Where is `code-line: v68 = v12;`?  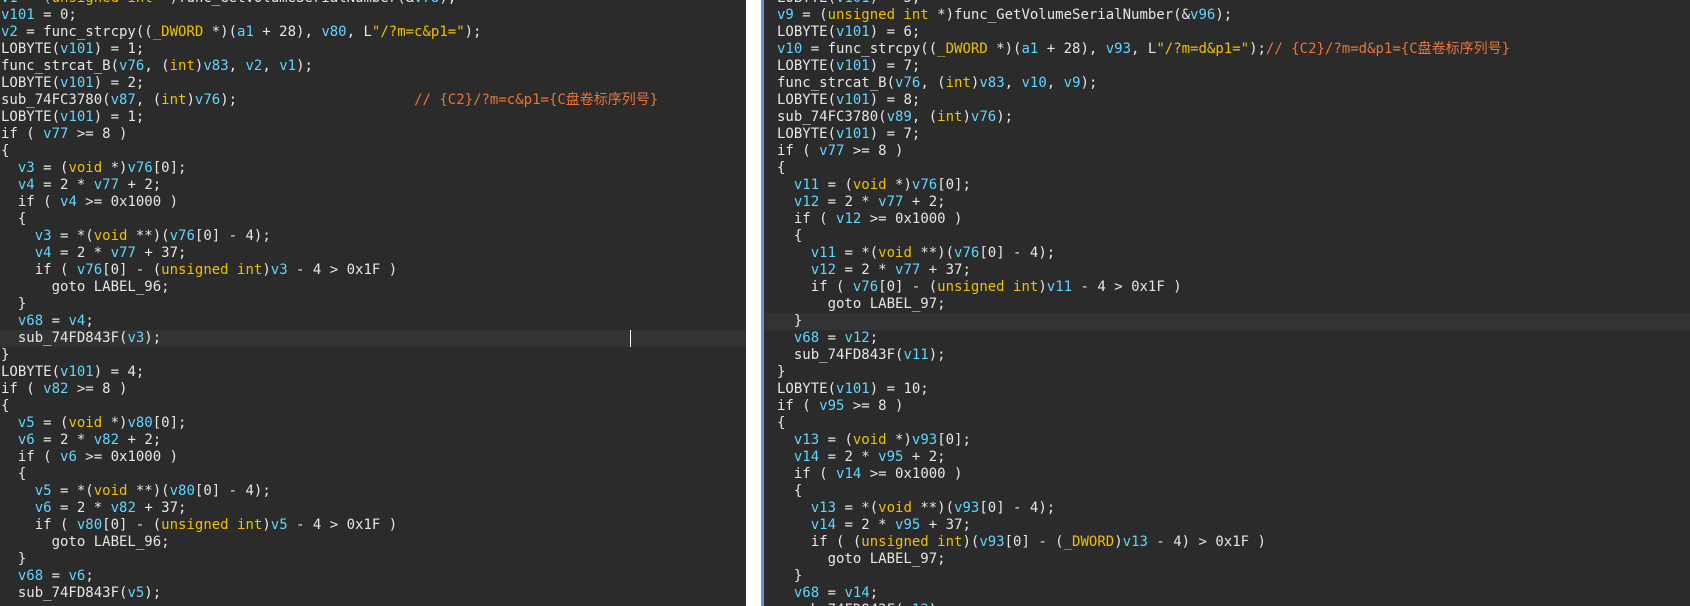 code-line: v68 = v12; is located at coordinates (1227, 338).